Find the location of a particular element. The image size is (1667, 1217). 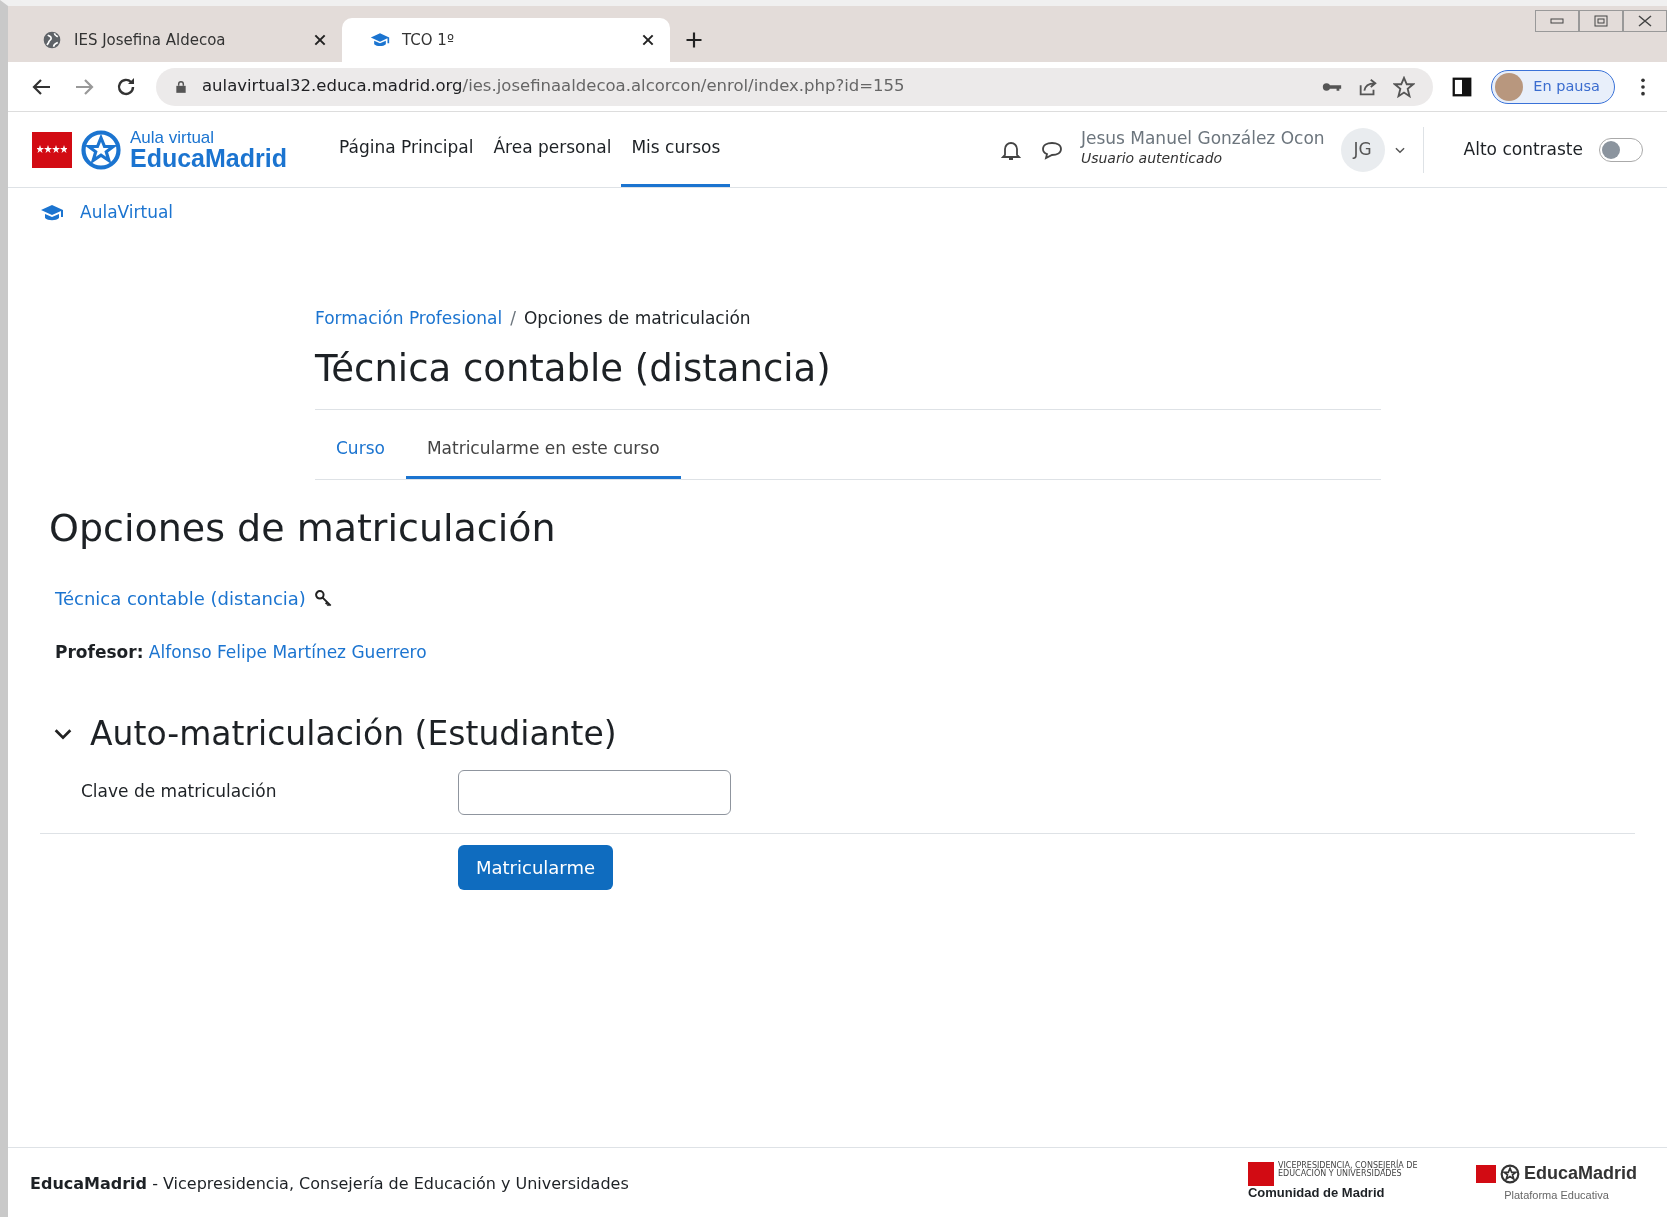

site-logo: Aula virtual EducaMadrid is located at coordinates (159, 149).